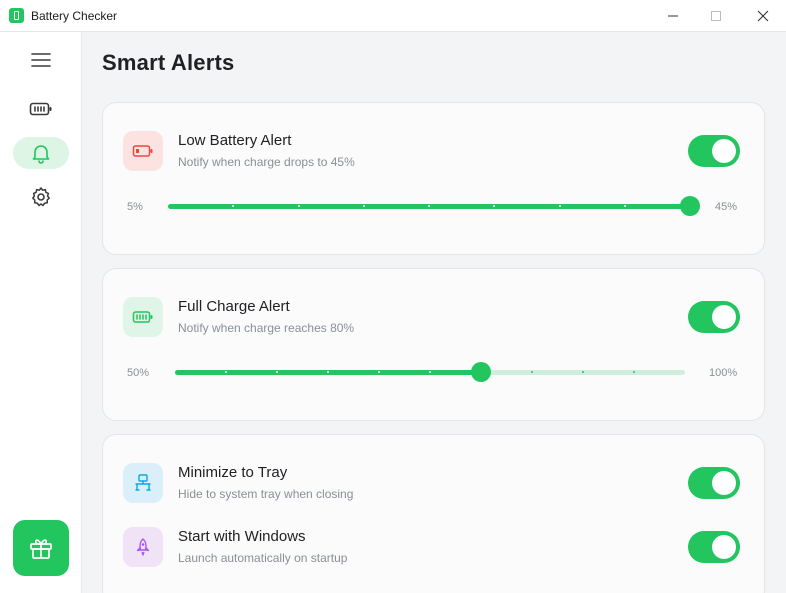 The height and width of the screenshot is (593, 786). I want to click on maximize-button, so click(716, 16).